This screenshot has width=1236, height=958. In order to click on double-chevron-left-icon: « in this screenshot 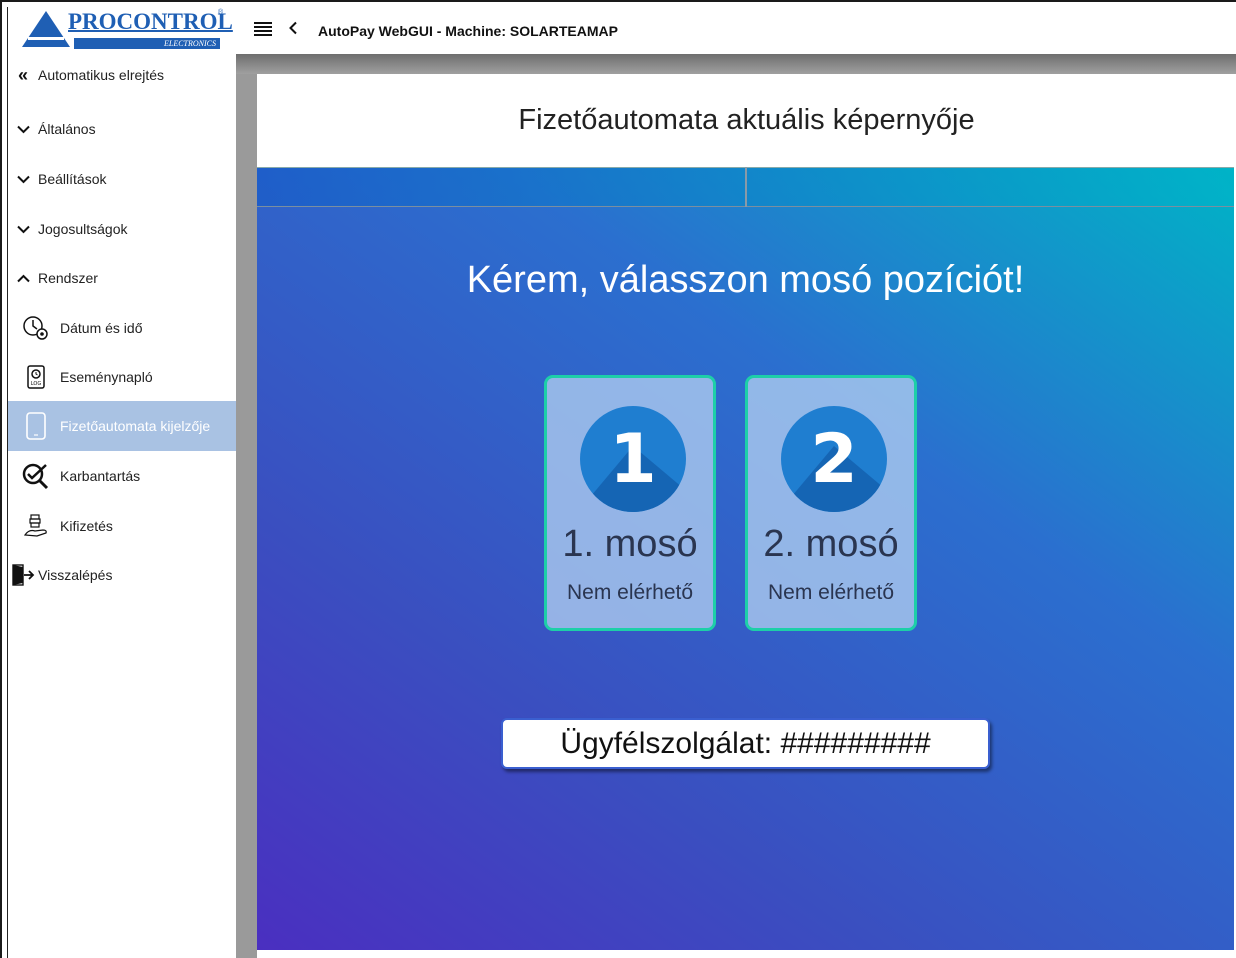, I will do `click(22, 74)`.